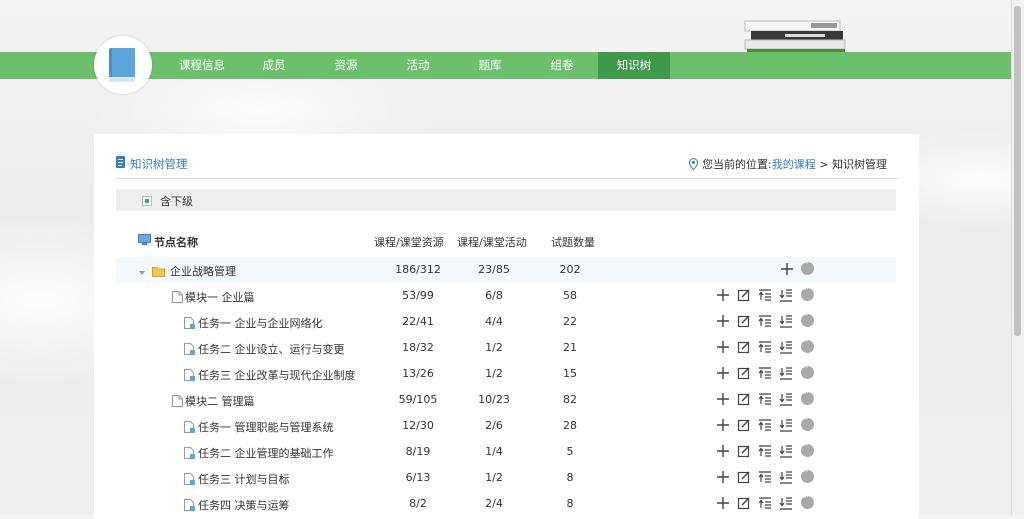  Describe the element at coordinates (506, 504) in the screenshot. I see `tree-row: 任务四 决策与运筹 8/2 2/4 8` at that location.